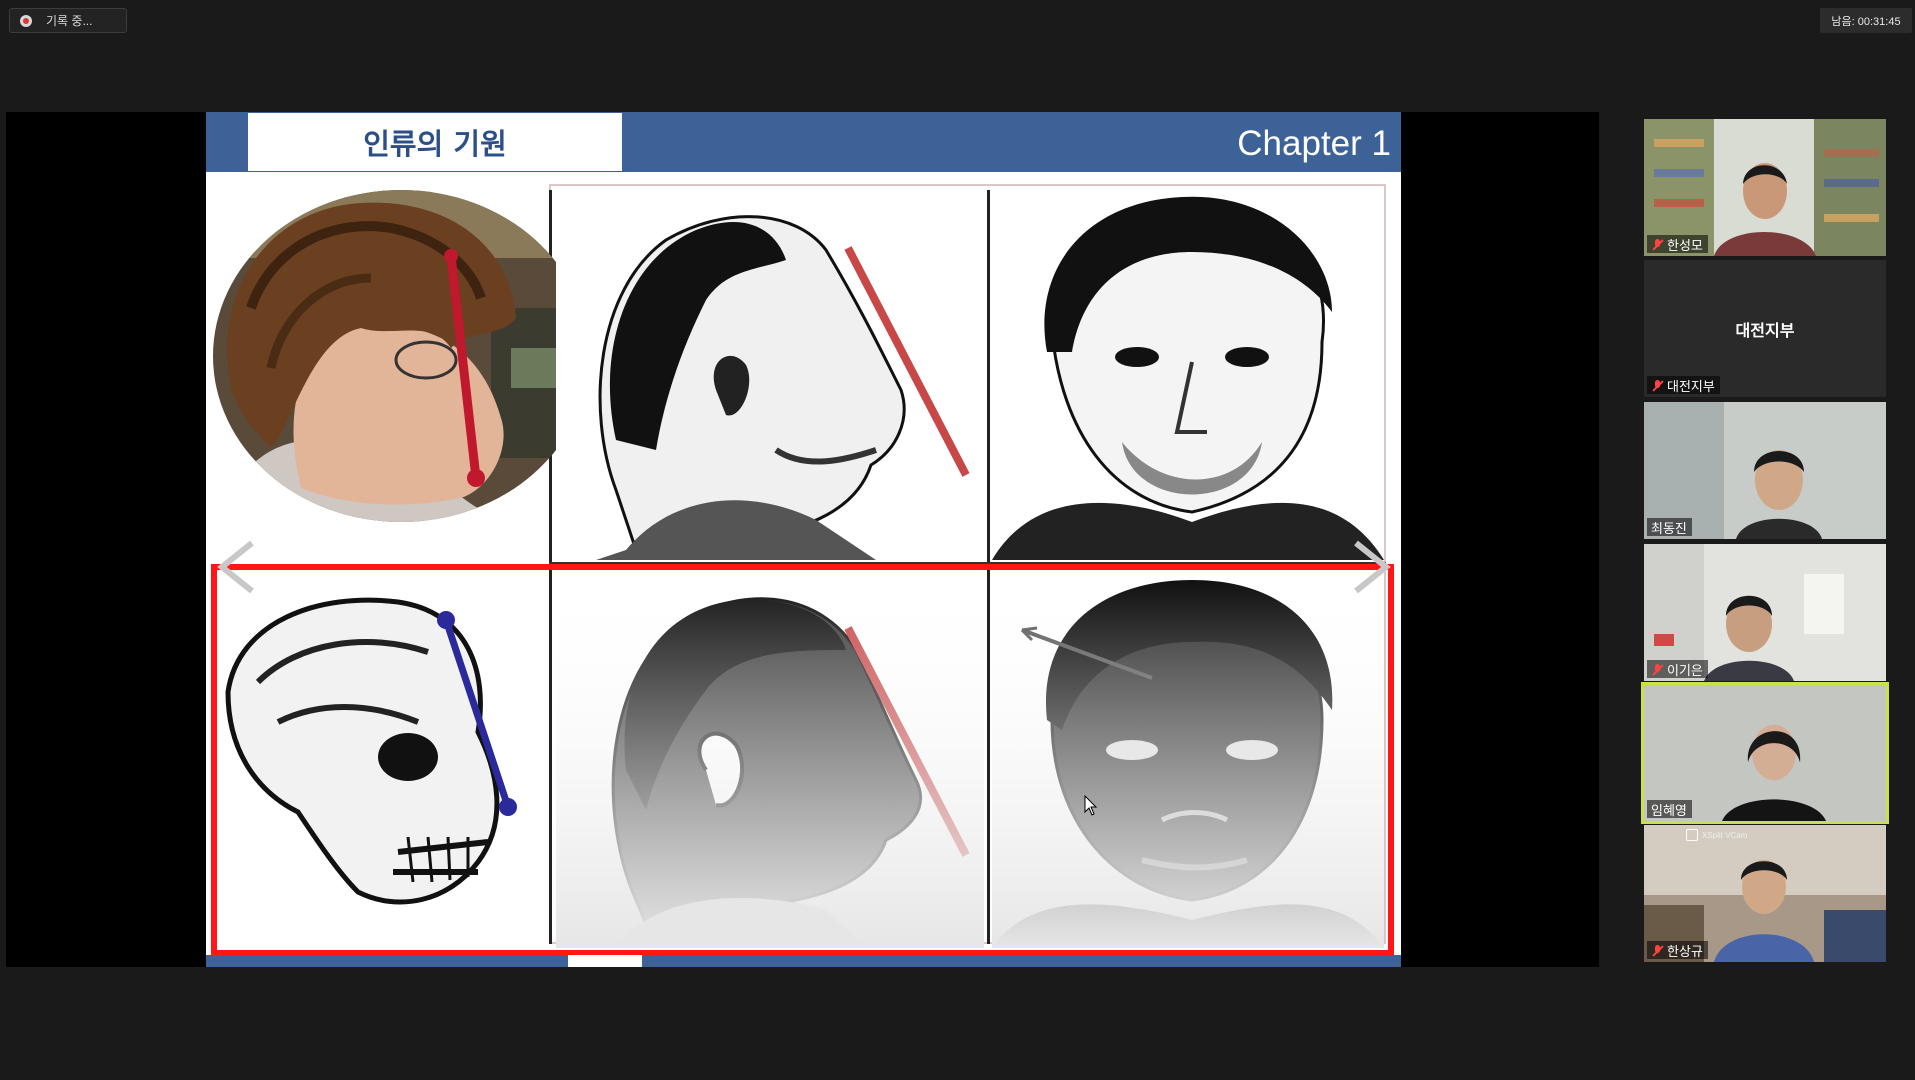 Image resolution: width=1915 pixels, height=1080 pixels. I want to click on xsplit-icon, so click(1692, 835).